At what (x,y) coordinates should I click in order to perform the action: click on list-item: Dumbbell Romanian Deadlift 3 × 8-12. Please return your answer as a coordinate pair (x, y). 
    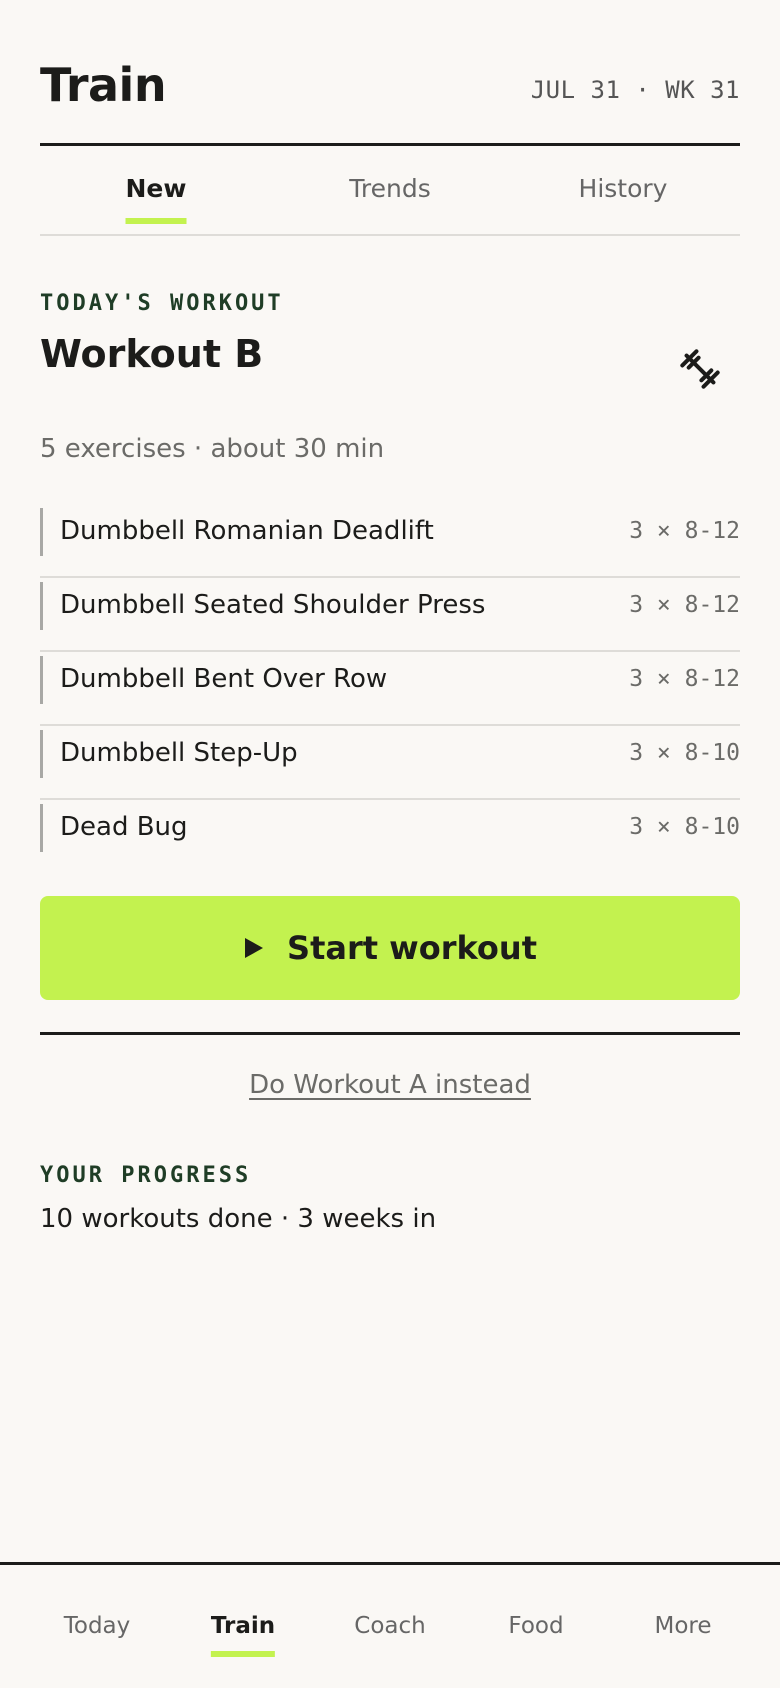
    Looking at the image, I should click on (390, 541).